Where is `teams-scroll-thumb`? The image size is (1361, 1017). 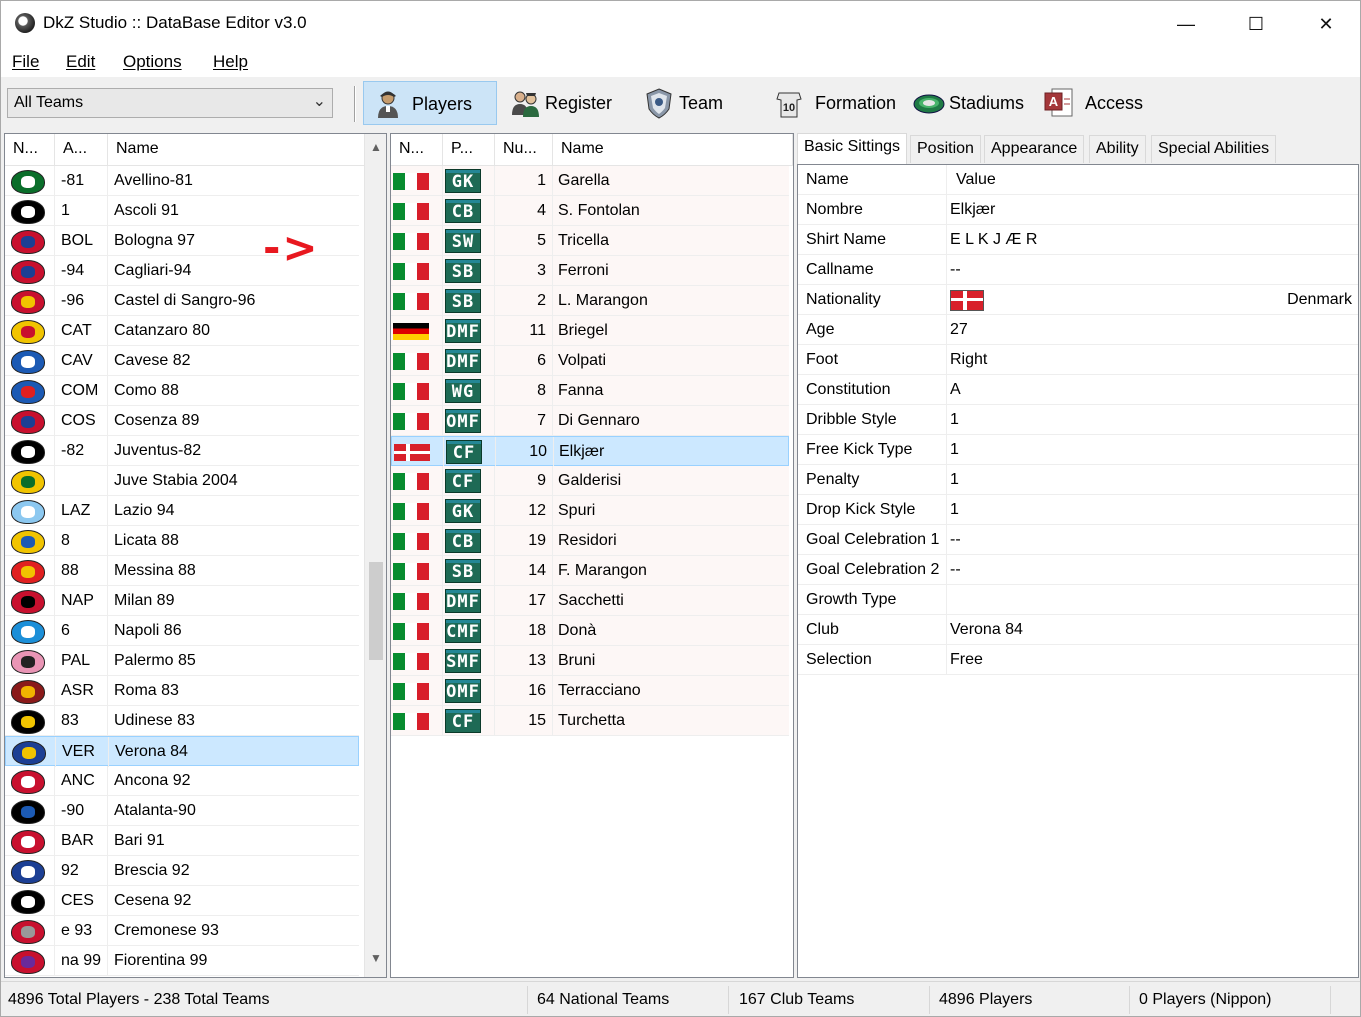
teams-scroll-thumb is located at coordinates (376, 611).